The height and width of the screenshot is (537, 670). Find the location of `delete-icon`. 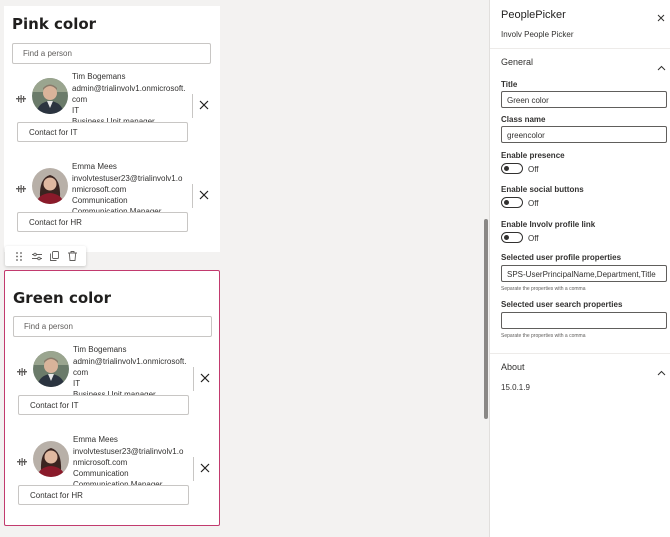

delete-icon is located at coordinates (72, 256).